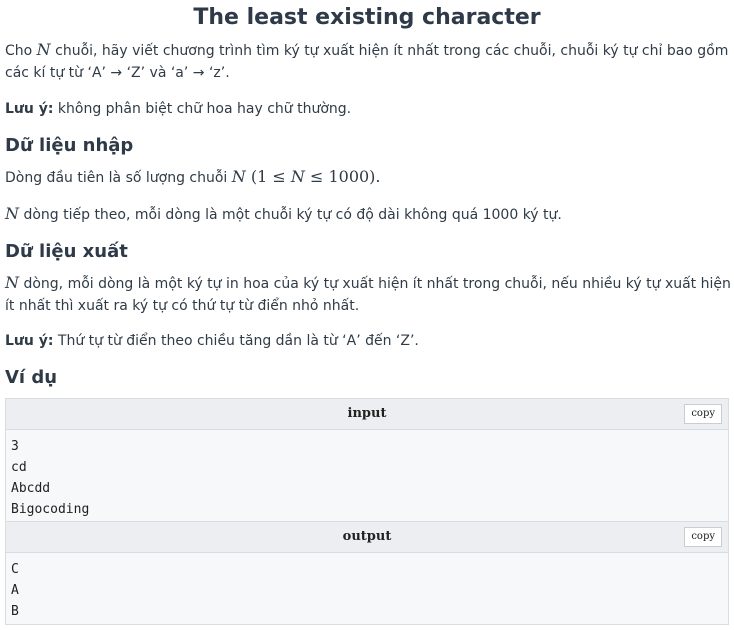  I want to click on output-line: C, so click(15, 569).